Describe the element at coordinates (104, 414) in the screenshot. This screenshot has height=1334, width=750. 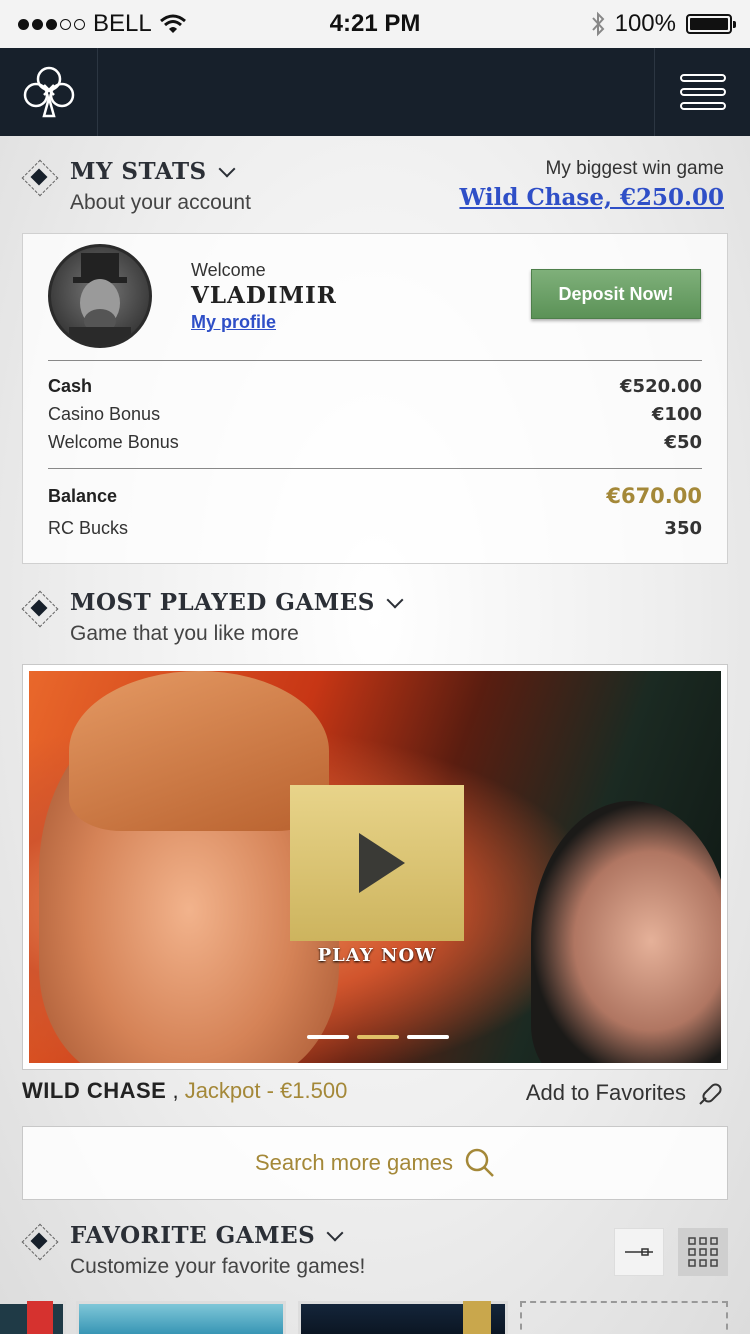
I see `row-label: Casino Bonus` at that location.